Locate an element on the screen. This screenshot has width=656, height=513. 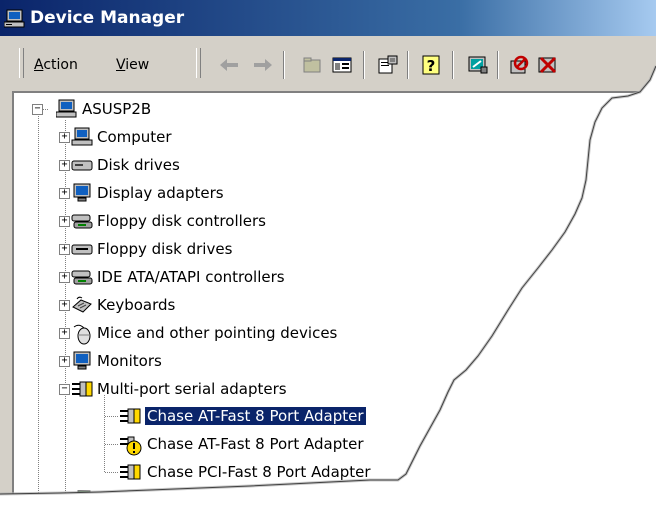
tree-item-disk-drives: + Disk drives is located at coordinates (205, 166).